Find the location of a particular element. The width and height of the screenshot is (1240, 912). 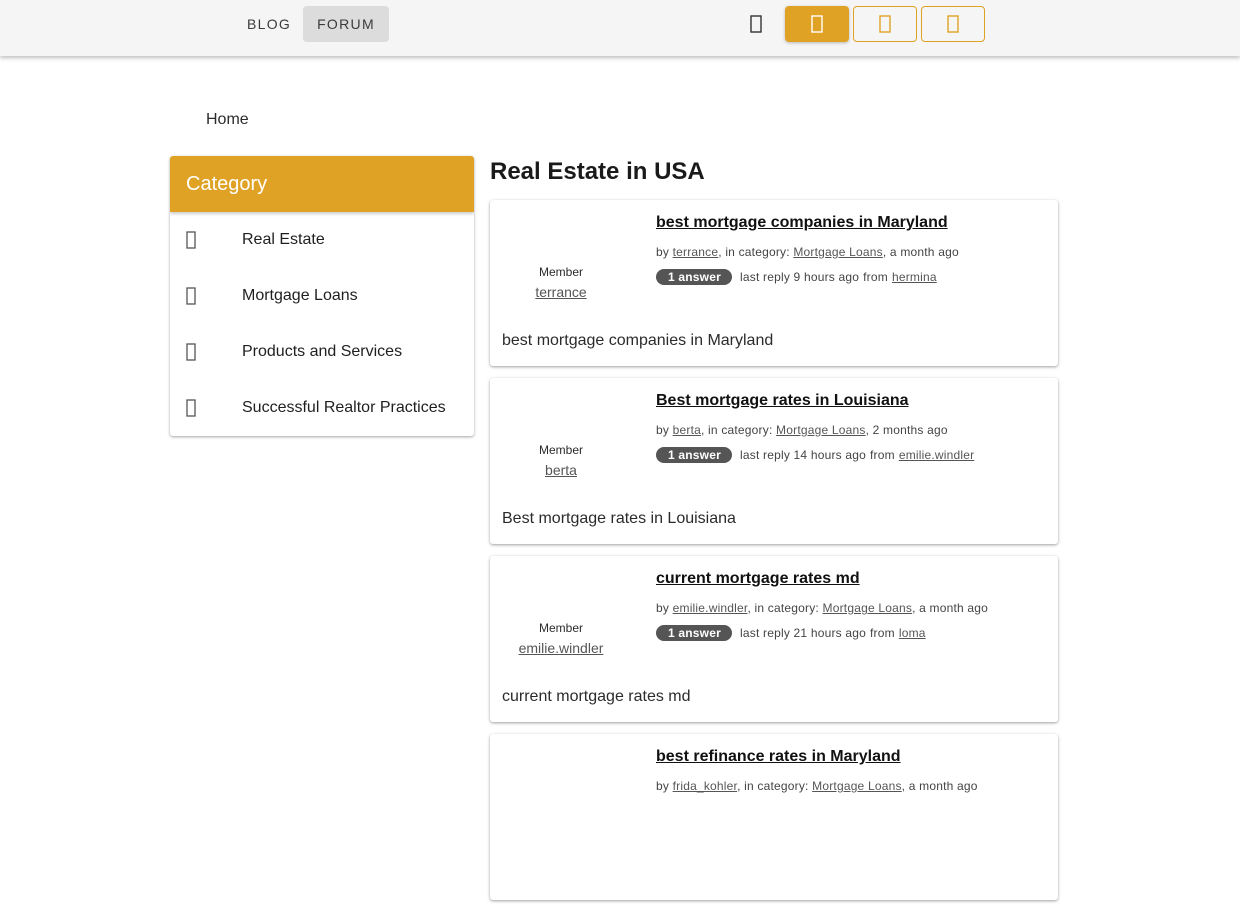

primary-action-icon is located at coordinates (817, 24).